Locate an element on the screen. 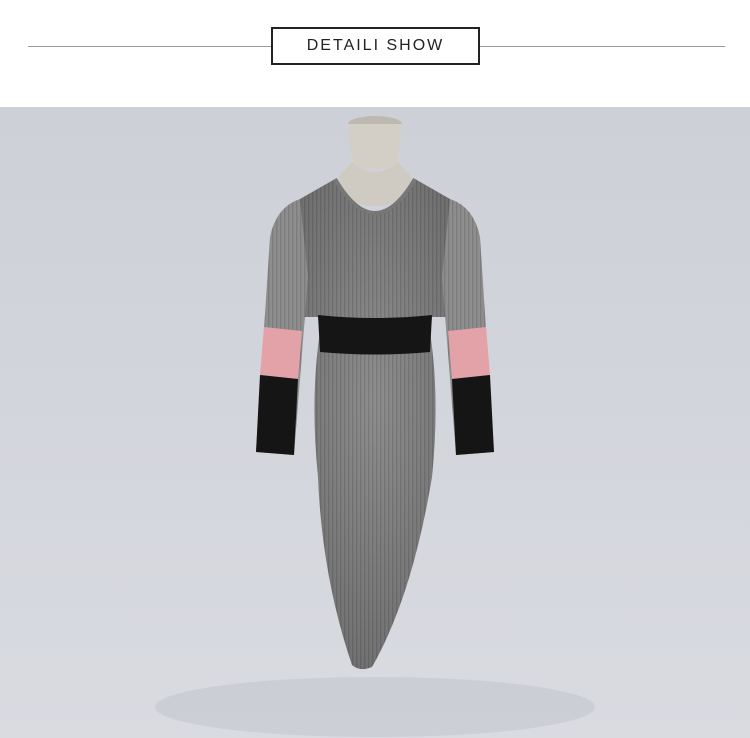  cuff-black-right is located at coordinates (473, 415).